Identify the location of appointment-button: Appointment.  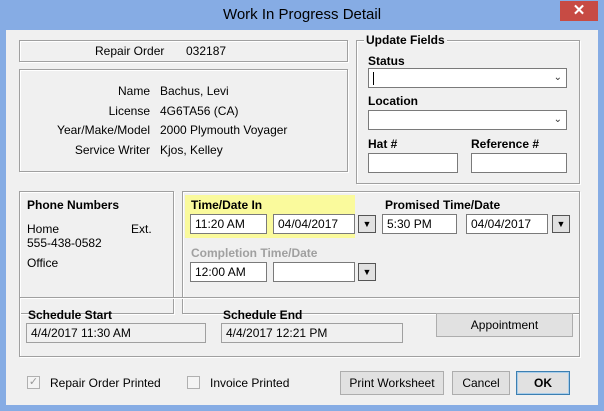
(504, 325).